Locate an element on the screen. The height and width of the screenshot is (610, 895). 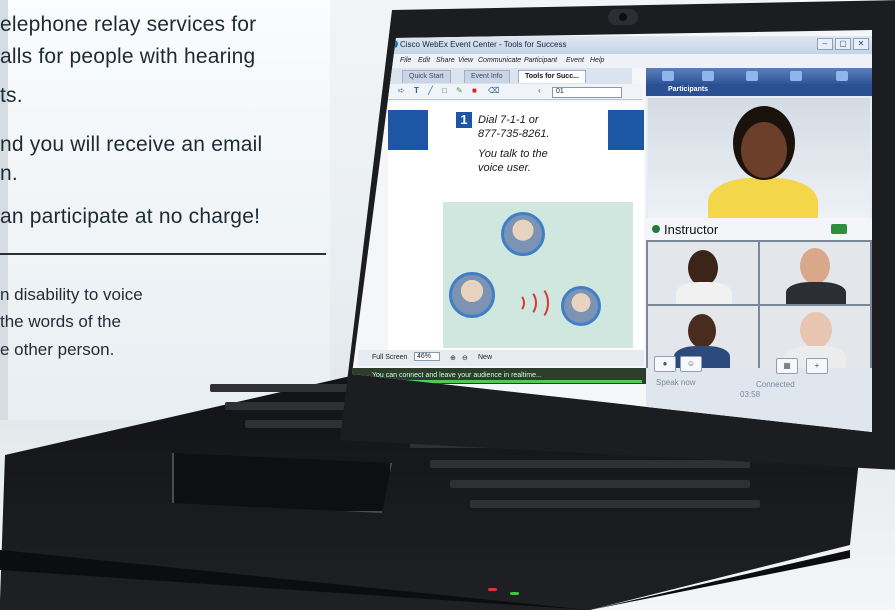
mute-button: ● is located at coordinates (665, 364).